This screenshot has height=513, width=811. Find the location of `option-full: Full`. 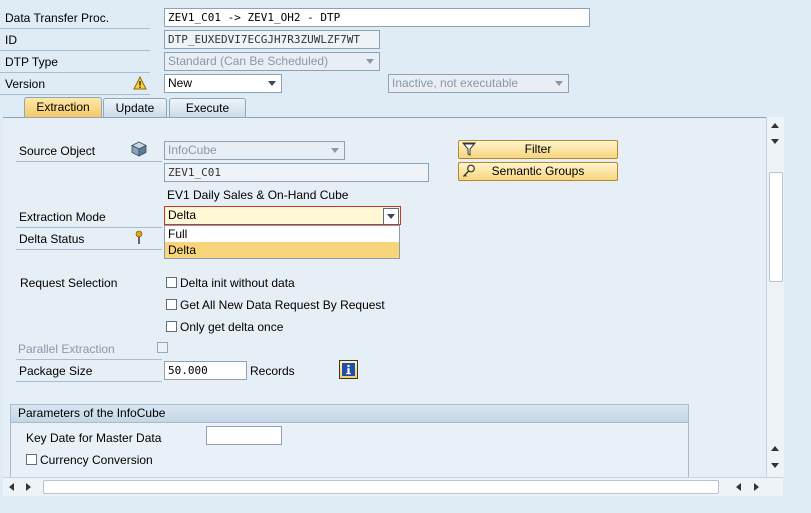

option-full: Full is located at coordinates (282, 234).